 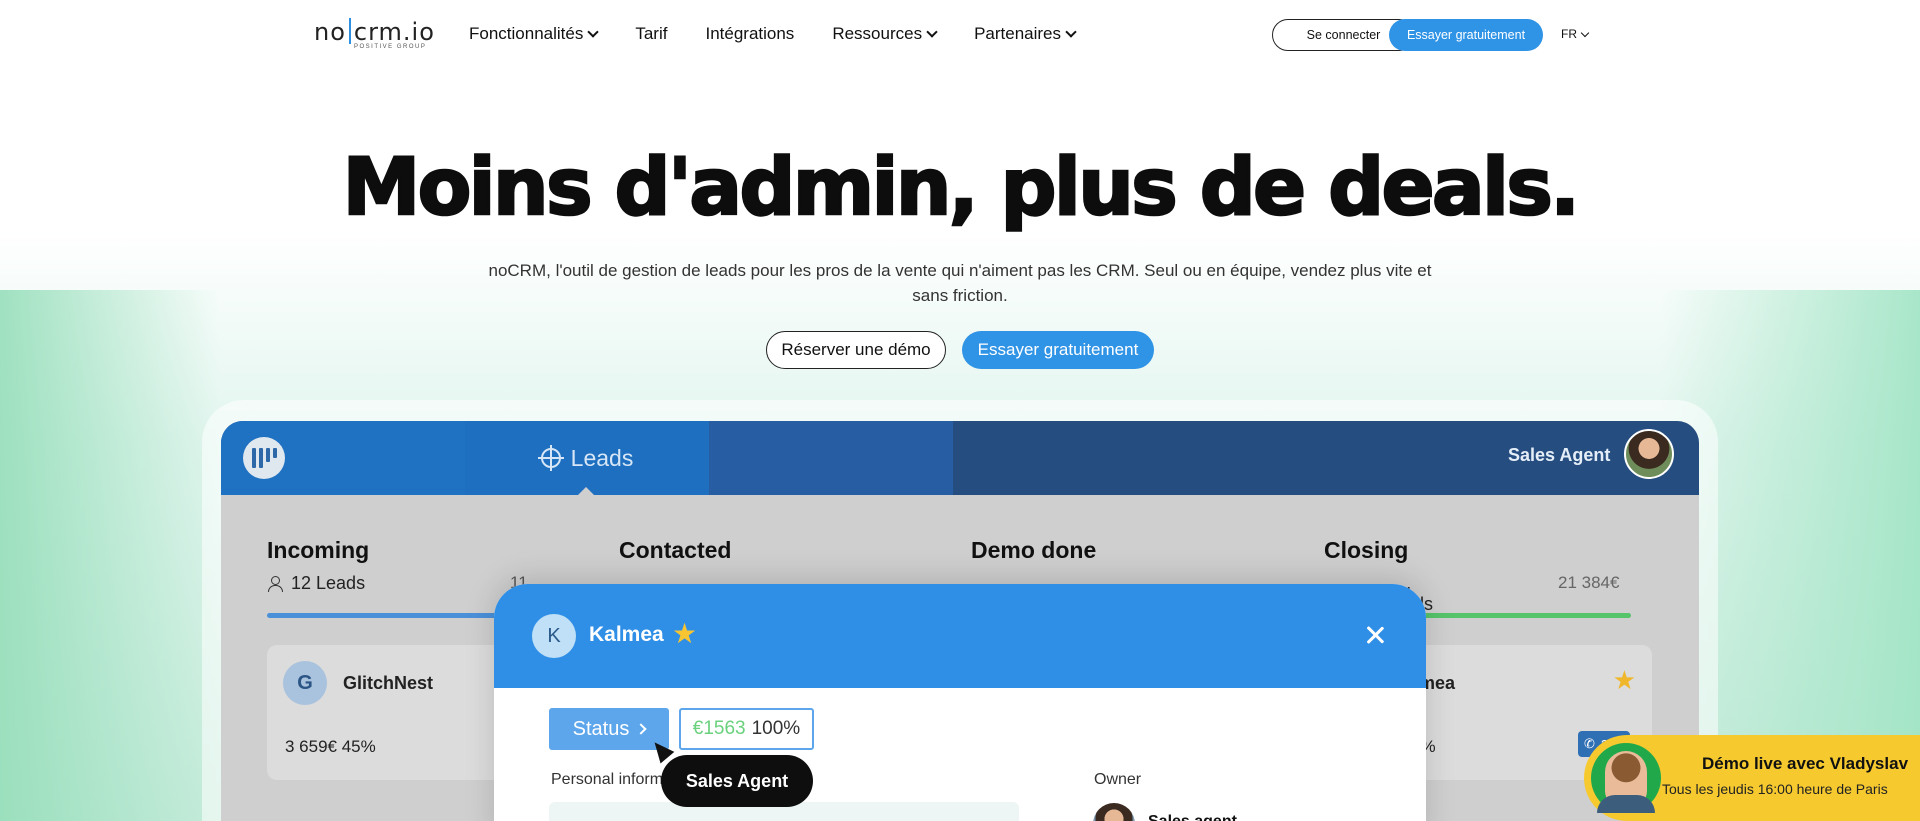 What do you see at coordinates (1025, 34) in the screenshot?
I see `nav-partenaires: Partenaires` at bounding box center [1025, 34].